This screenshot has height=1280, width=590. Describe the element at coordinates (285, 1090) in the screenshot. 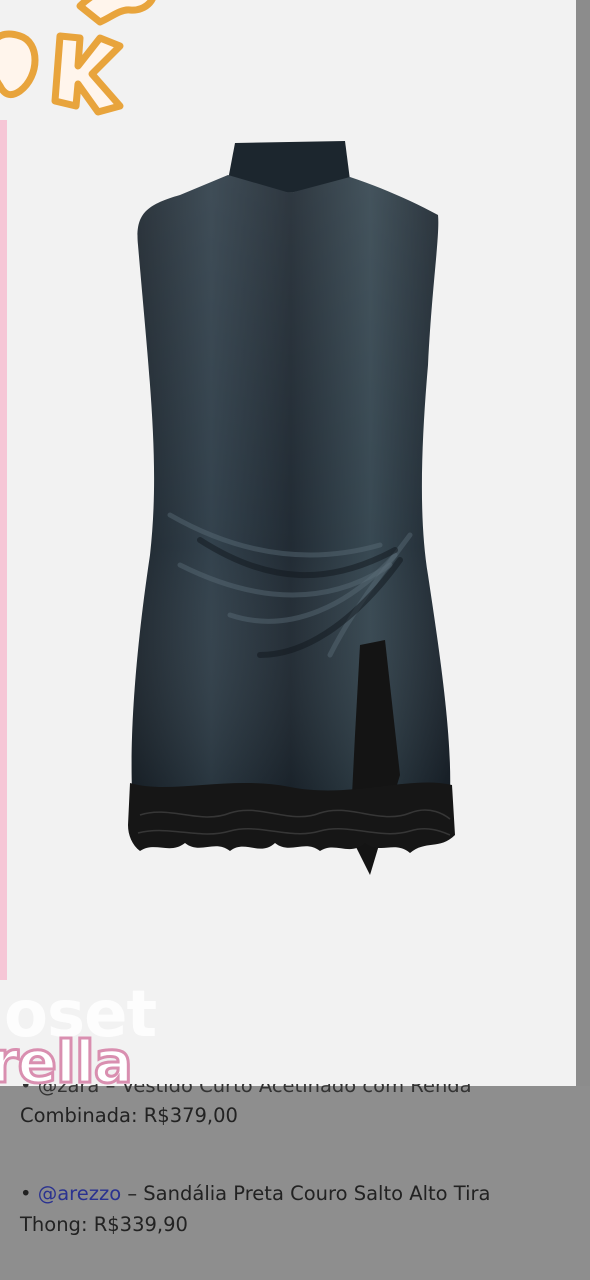

I see `product-item-1-text: – Vestido Curto Acetinado com Renda` at that location.